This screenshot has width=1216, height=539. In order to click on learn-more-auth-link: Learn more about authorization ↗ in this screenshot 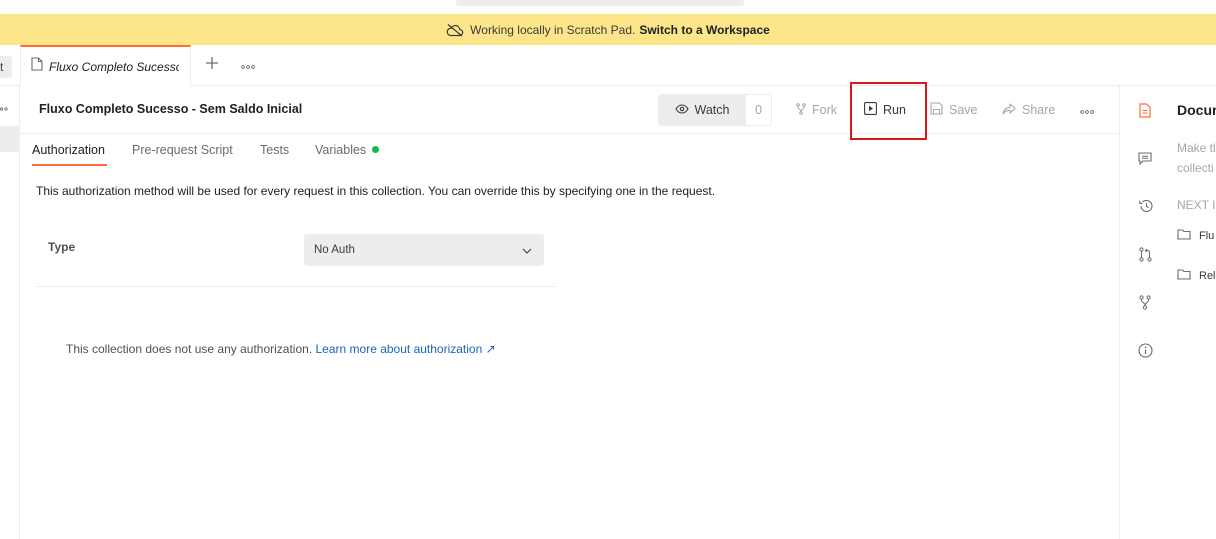, I will do `click(406, 349)`.